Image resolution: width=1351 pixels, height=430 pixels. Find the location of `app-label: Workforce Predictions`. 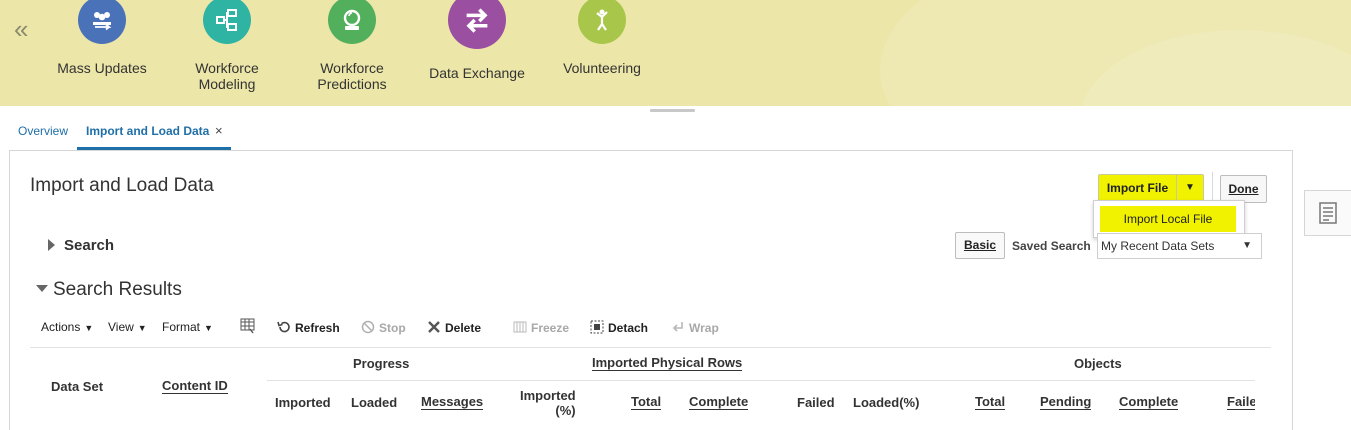

app-label: Workforce Predictions is located at coordinates (352, 76).